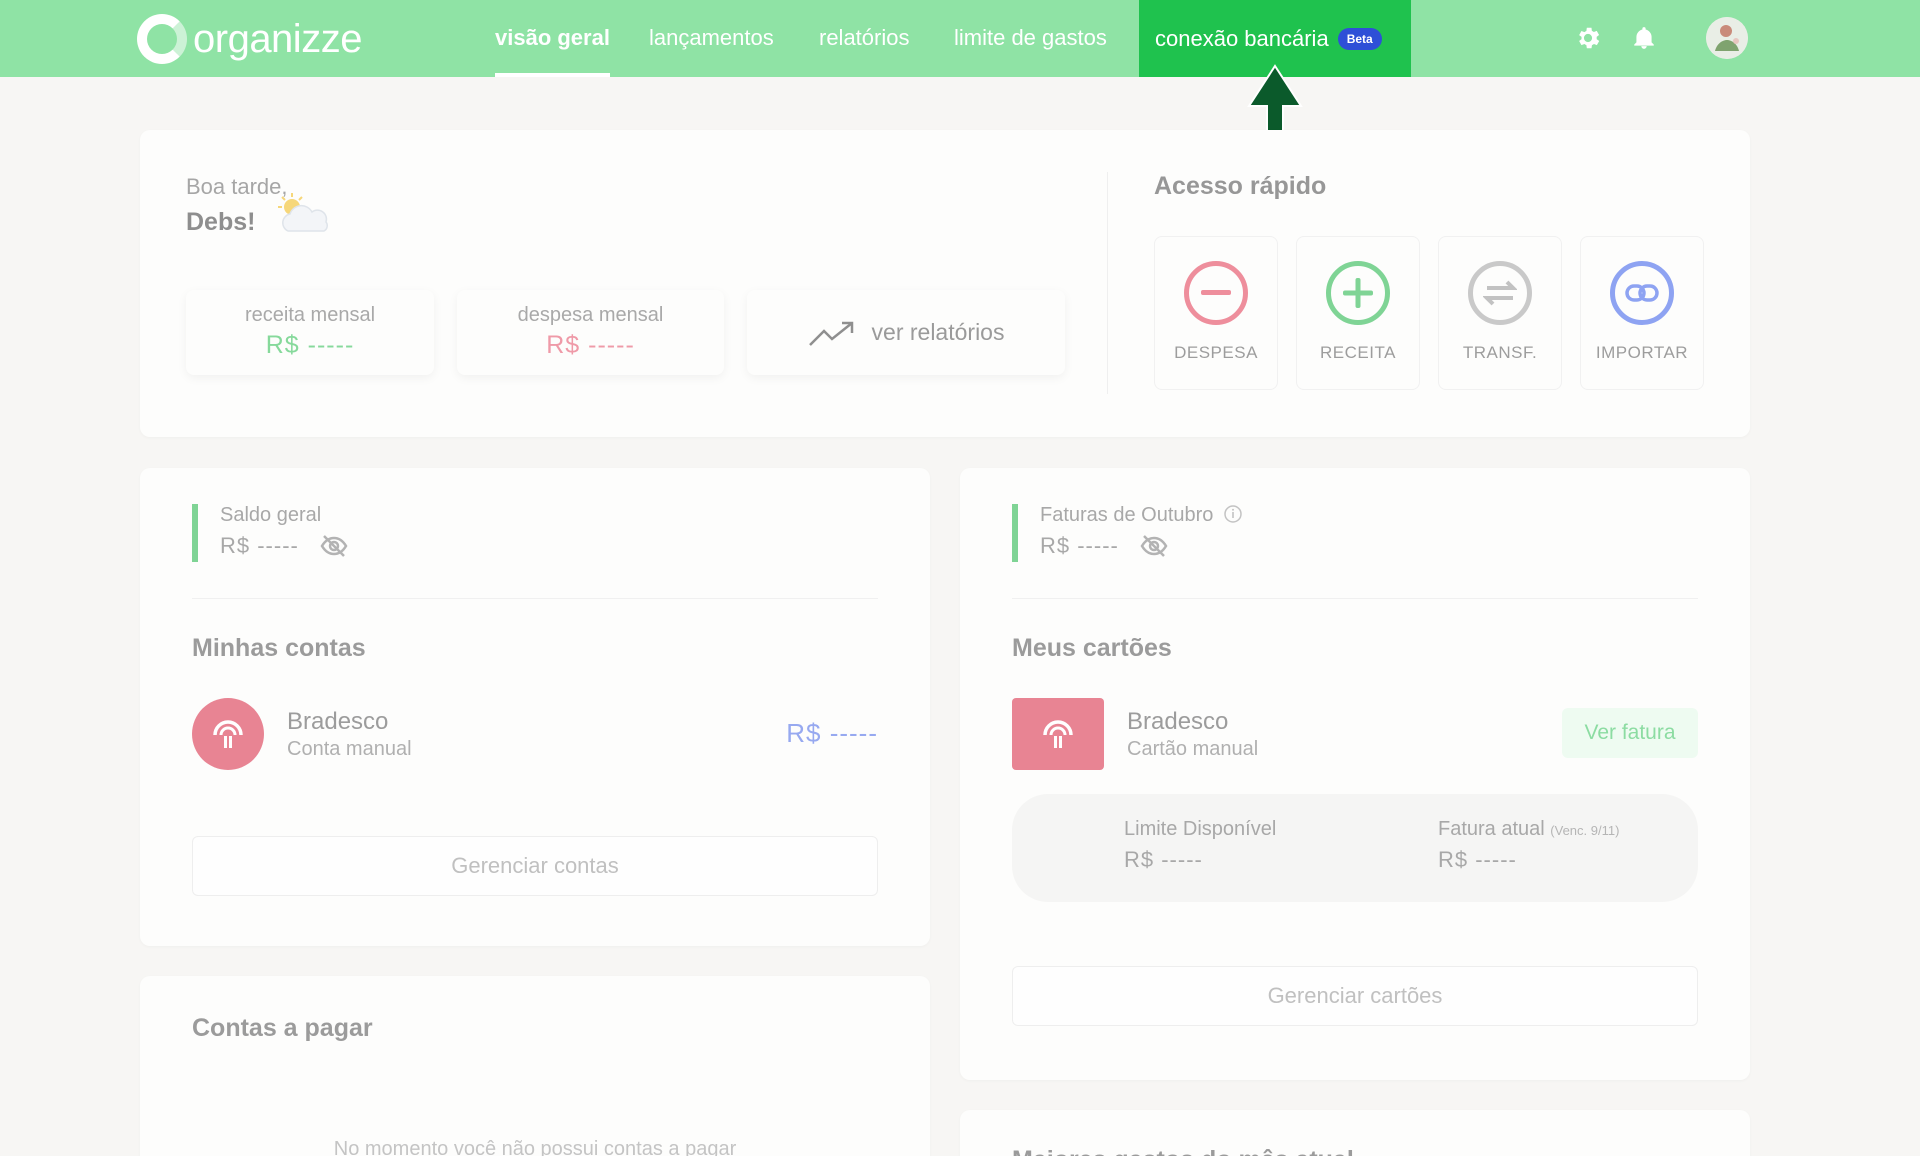 This screenshot has height=1156, width=1920. Describe the element at coordinates (279, 648) in the screenshot. I see `my-accounts-title: Minhas contas` at that location.